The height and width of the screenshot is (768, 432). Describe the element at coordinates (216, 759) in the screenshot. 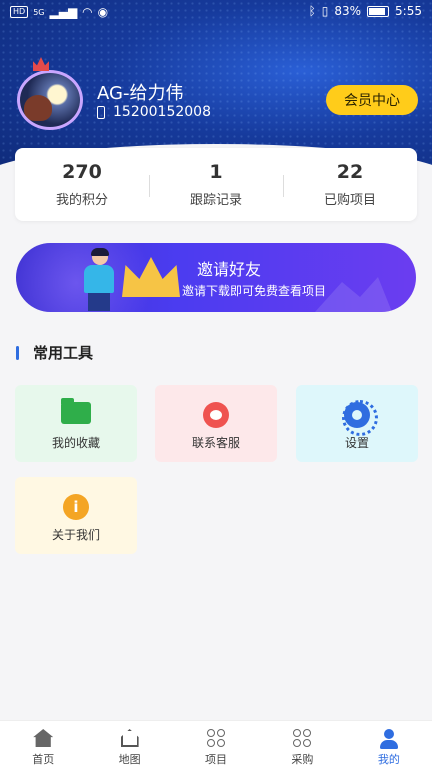

I see `tab-label: 项目` at that location.